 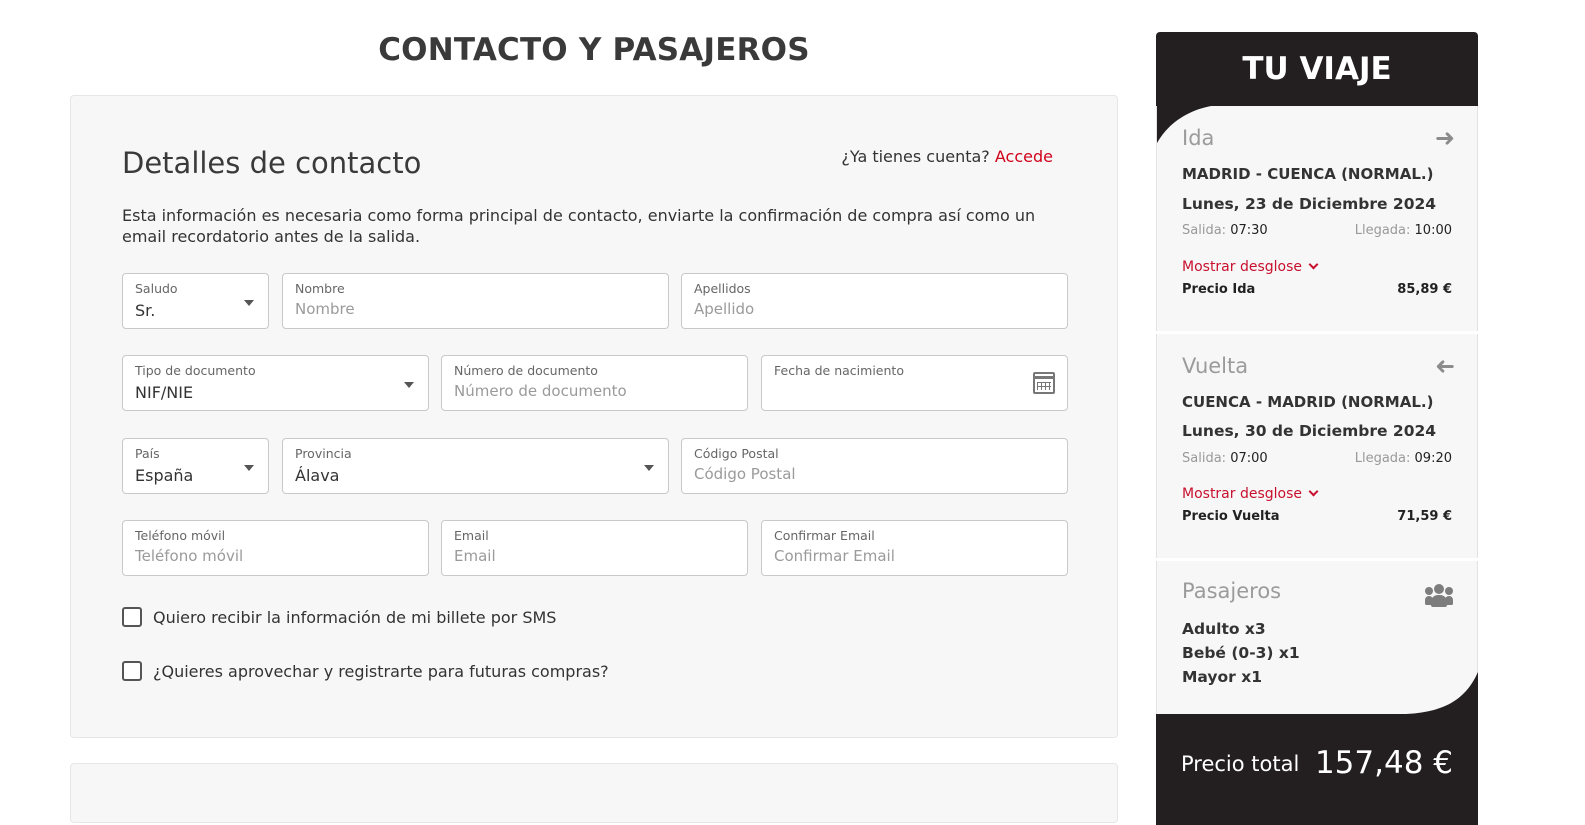 I want to click on mobile-field: Teléfono móvil, so click(x=275, y=548).